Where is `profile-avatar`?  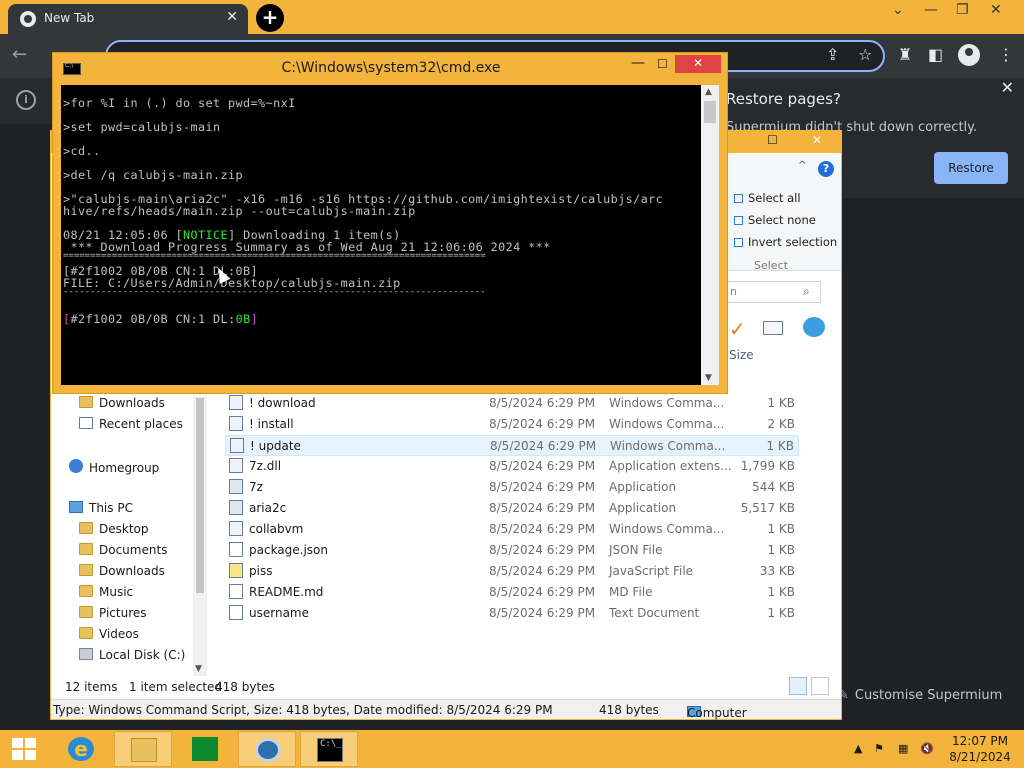 profile-avatar is located at coordinates (969, 55).